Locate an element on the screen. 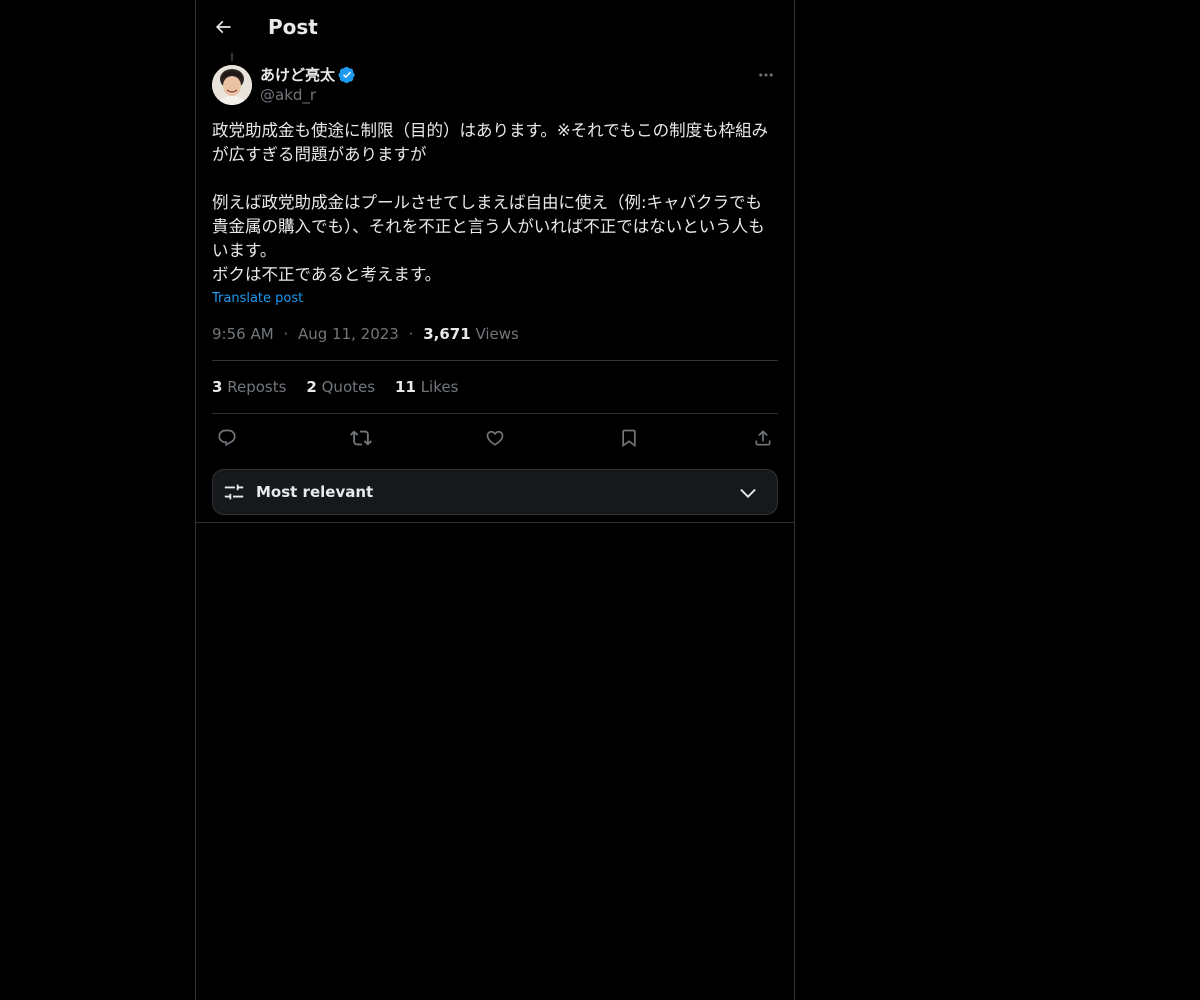 This screenshot has height=1000, width=1200. post-time: 9:56 AM is located at coordinates (243, 334).